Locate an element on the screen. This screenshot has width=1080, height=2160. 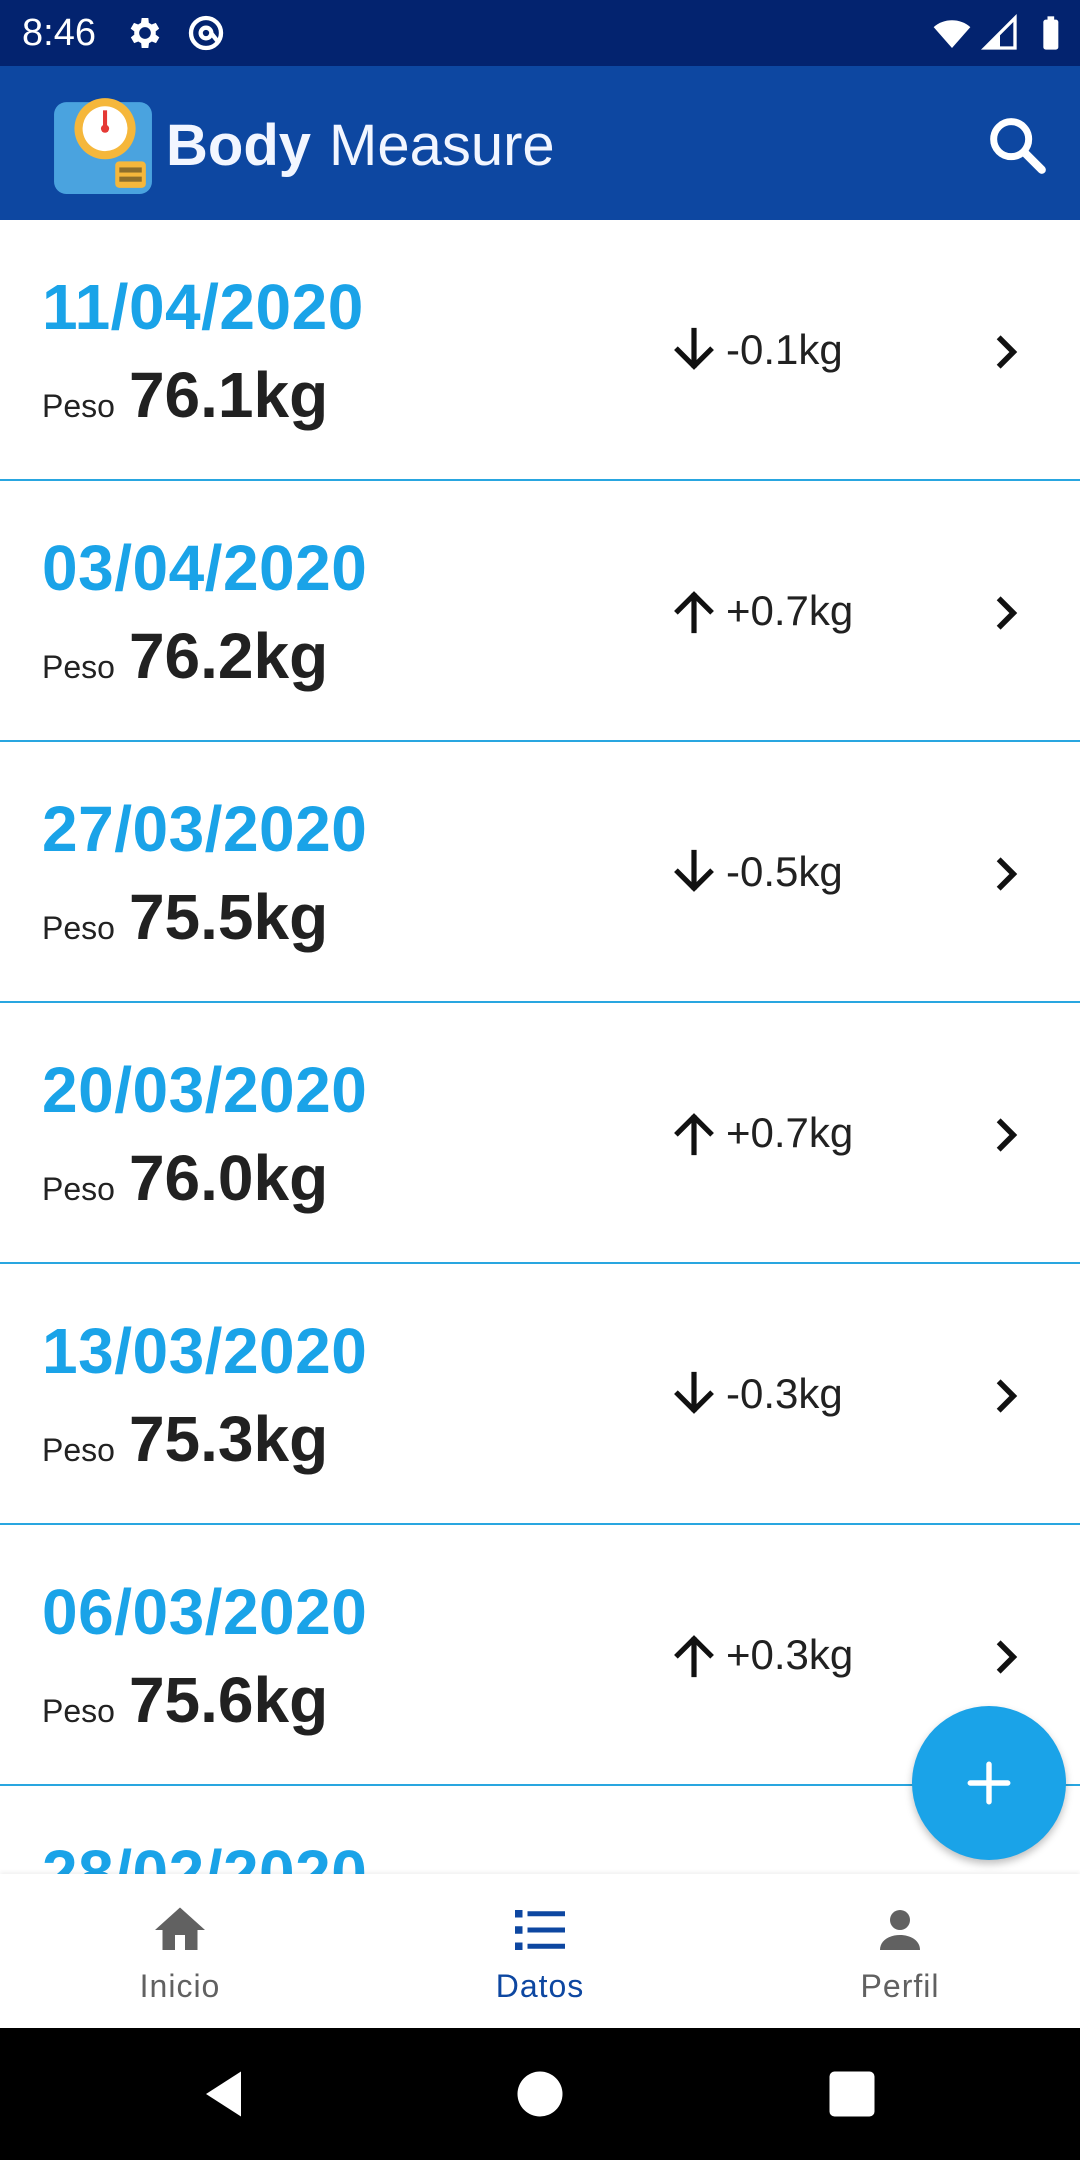
row-trend: -0.3kg is located at coordinates (755, 1394).